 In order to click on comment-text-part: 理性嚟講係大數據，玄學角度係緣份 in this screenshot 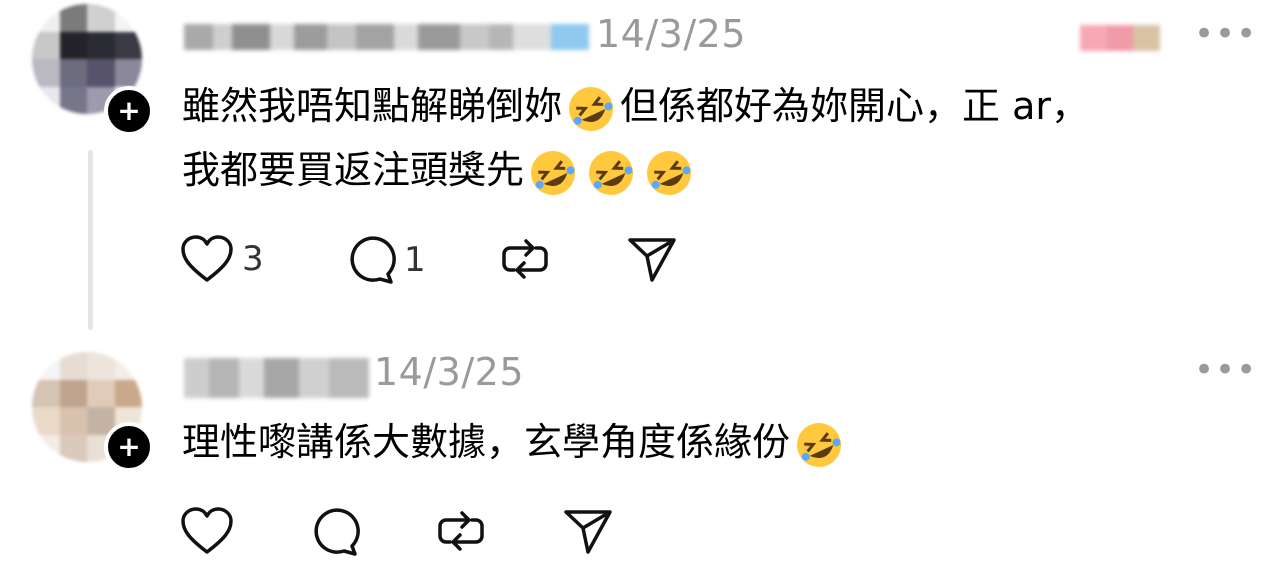, I will do `click(486, 442)`.